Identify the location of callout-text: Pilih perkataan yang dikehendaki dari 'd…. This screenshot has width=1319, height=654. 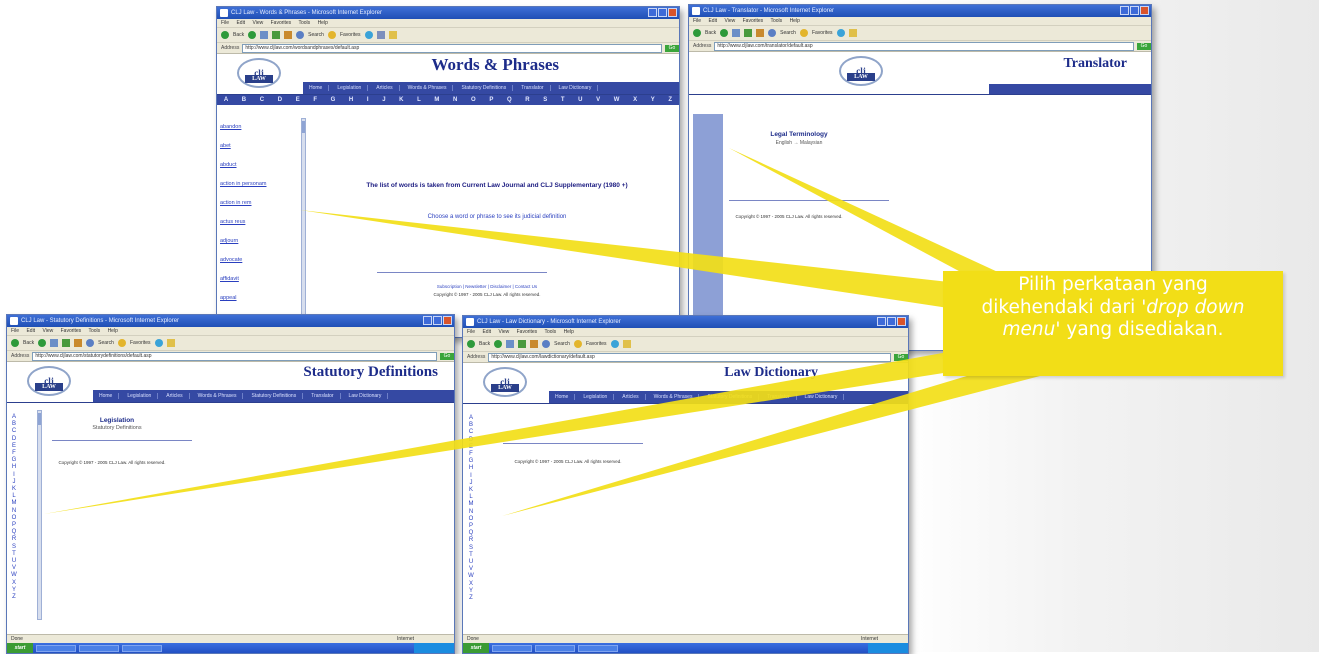
(1113, 308).